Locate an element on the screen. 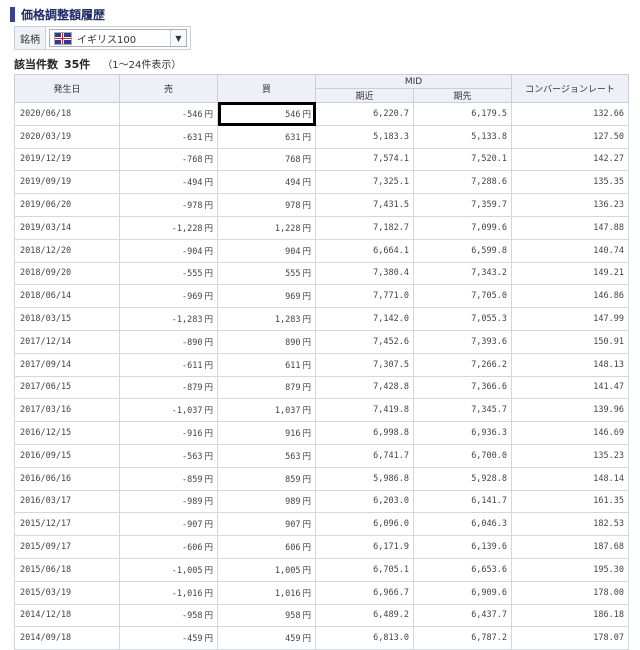  row-conversion-rate: 135.35 is located at coordinates (570, 182).